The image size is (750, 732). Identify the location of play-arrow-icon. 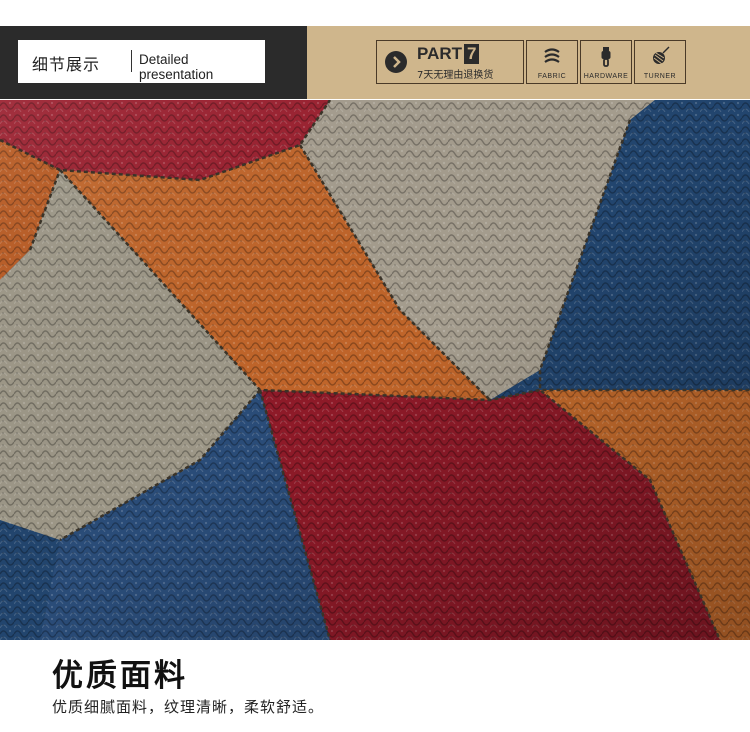
(396, 62).